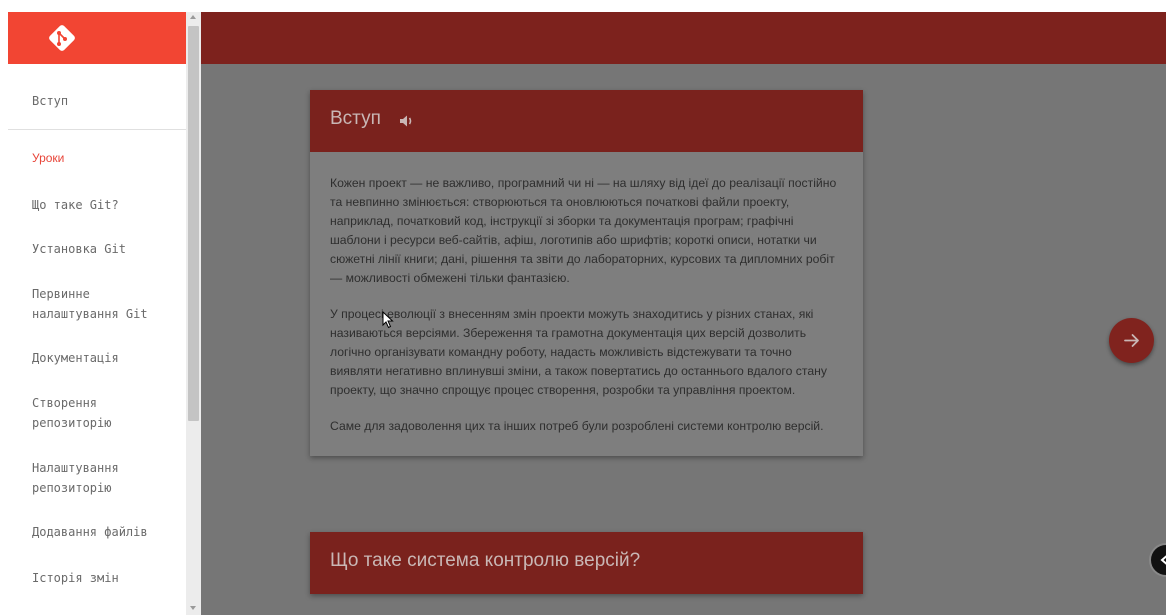 The height and width of the screenshot is (615, 1166). Describe the element at coordinates (50, 101) in the screenshot. I see `sidebar-item-intro: Вступ` at that location.